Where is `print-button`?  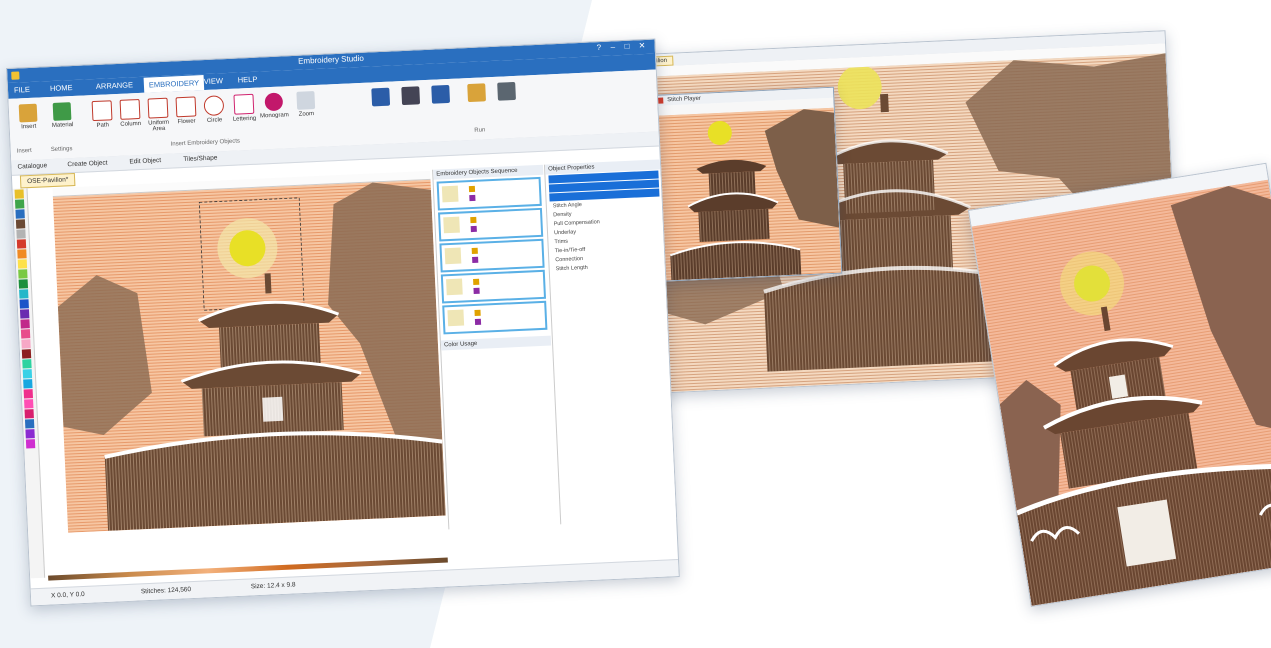 print-button is located at coordinates (410, 96).